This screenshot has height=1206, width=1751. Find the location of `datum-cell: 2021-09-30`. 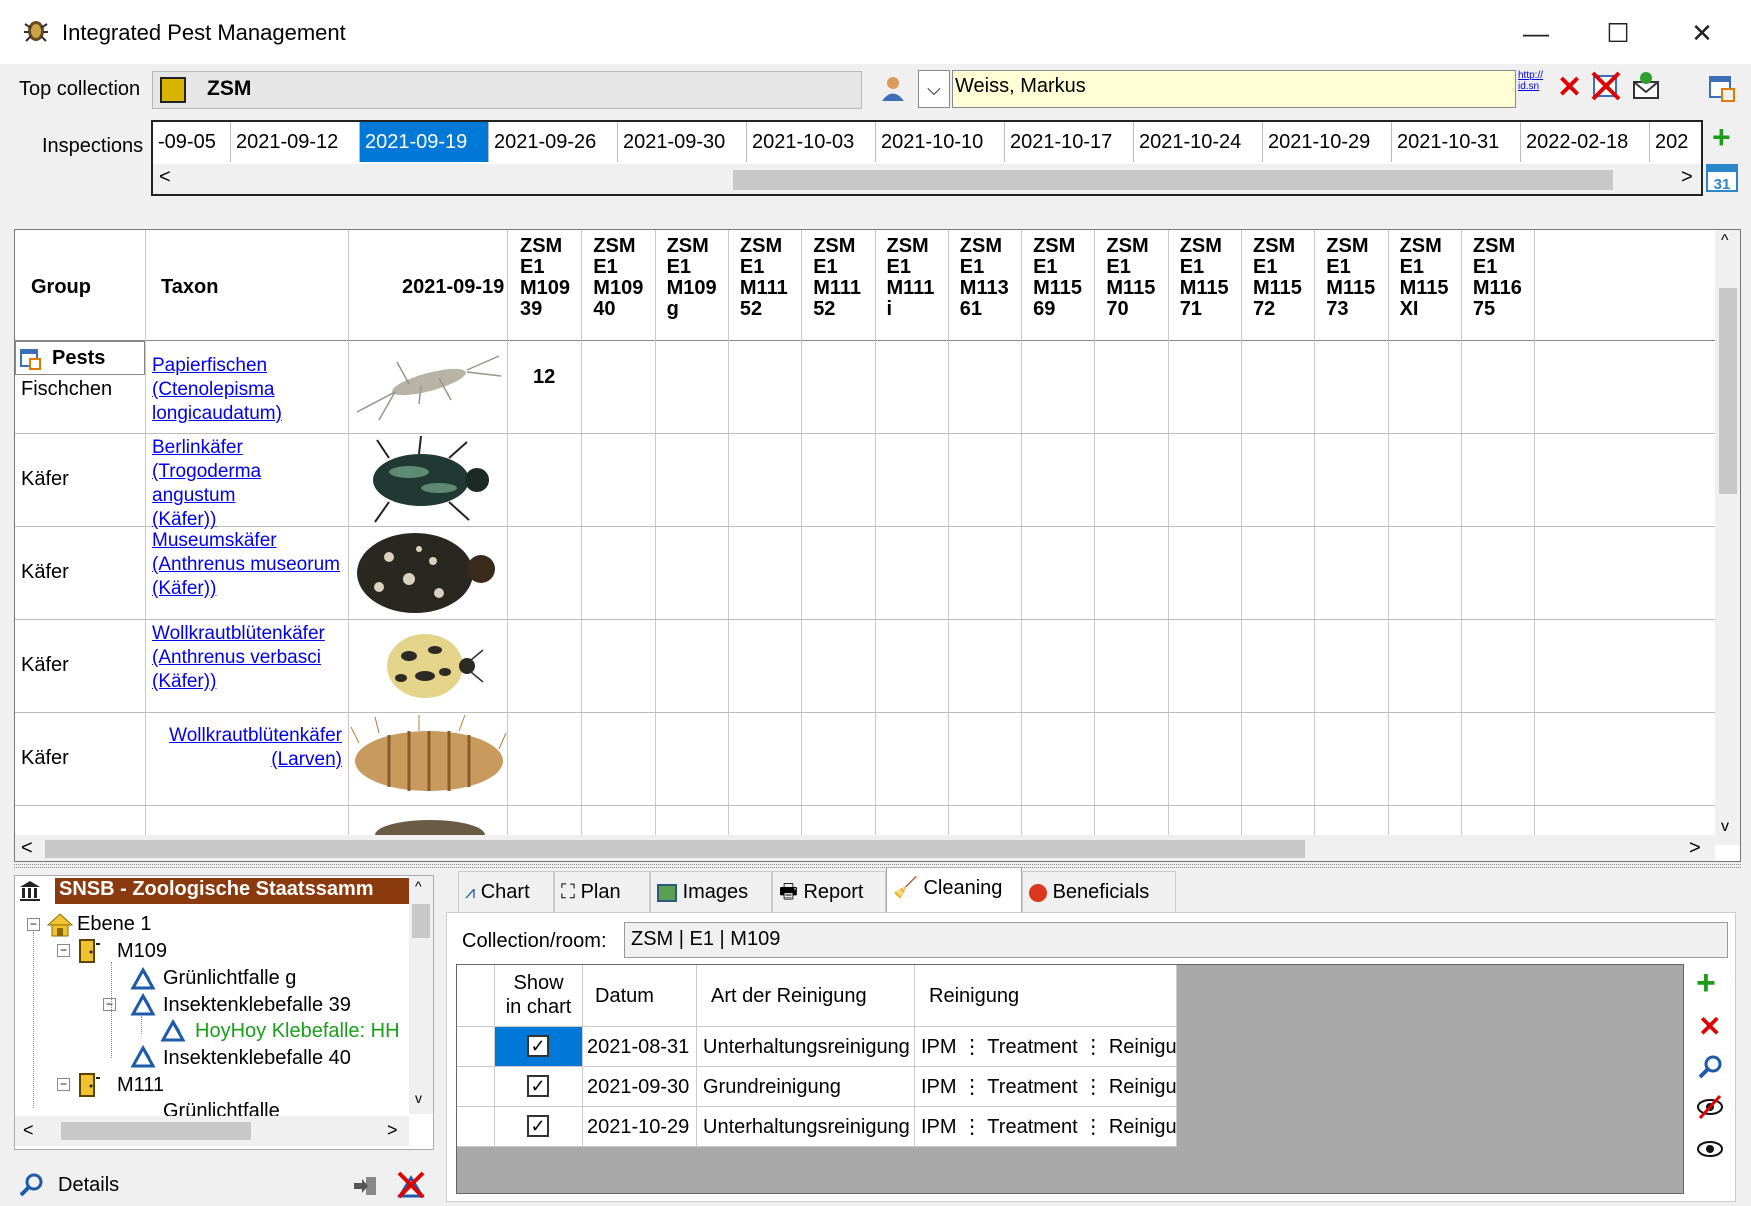

datum-cell: 2021-09-30 is located at coordinates (640, 1087).